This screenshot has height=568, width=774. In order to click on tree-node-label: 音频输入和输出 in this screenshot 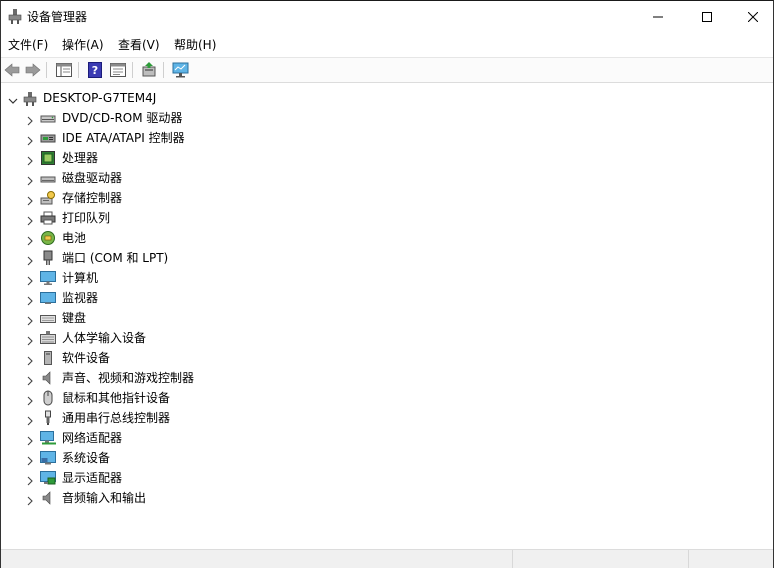, I will do `click(104, 498)`.